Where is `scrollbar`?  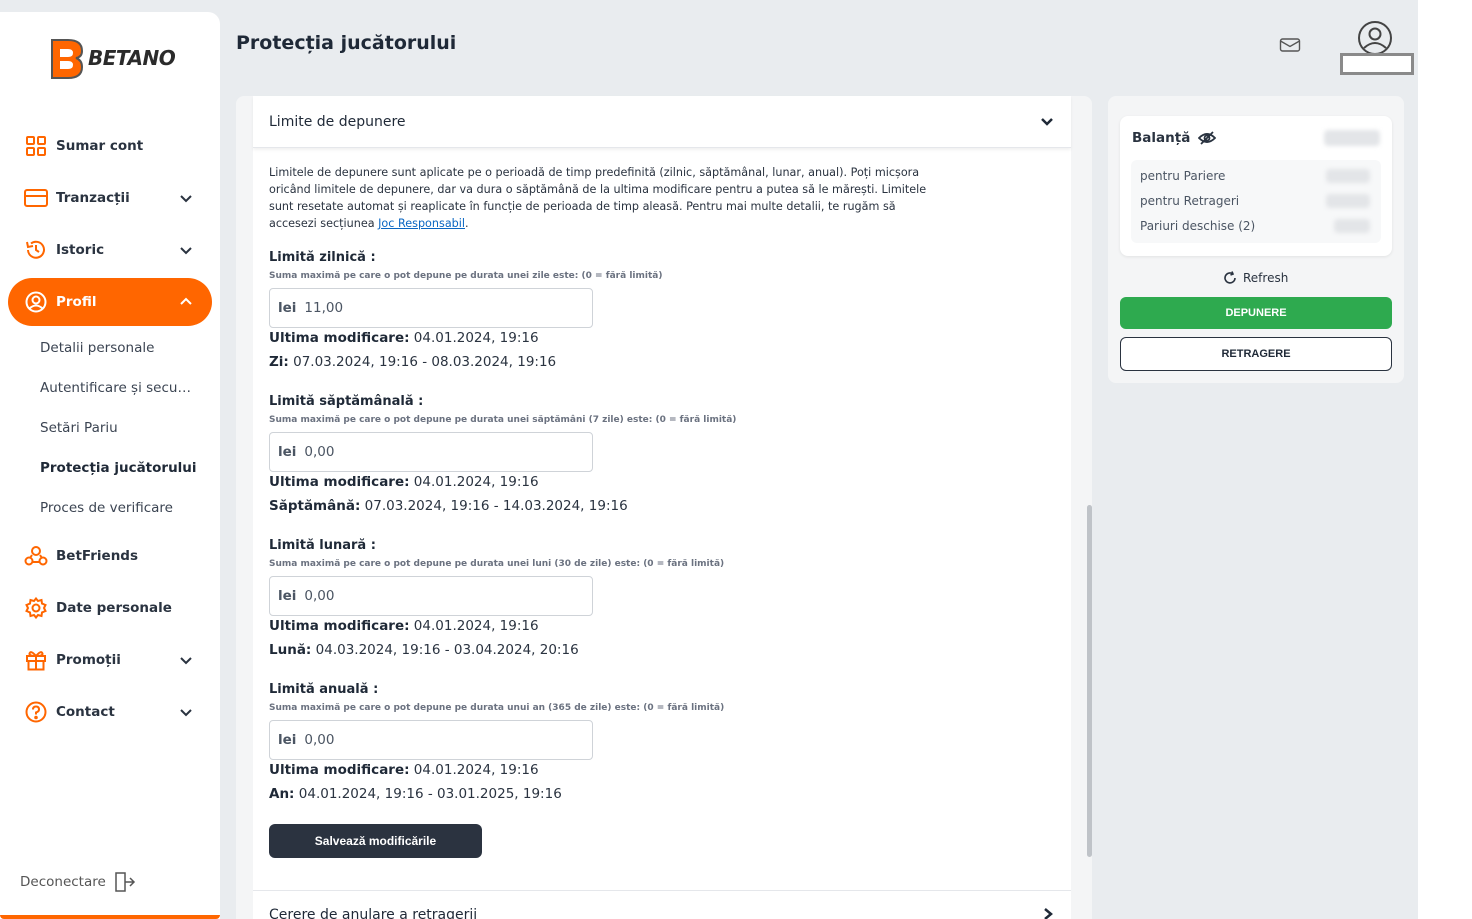 scrollbar is located at coordinates (1089, 681).